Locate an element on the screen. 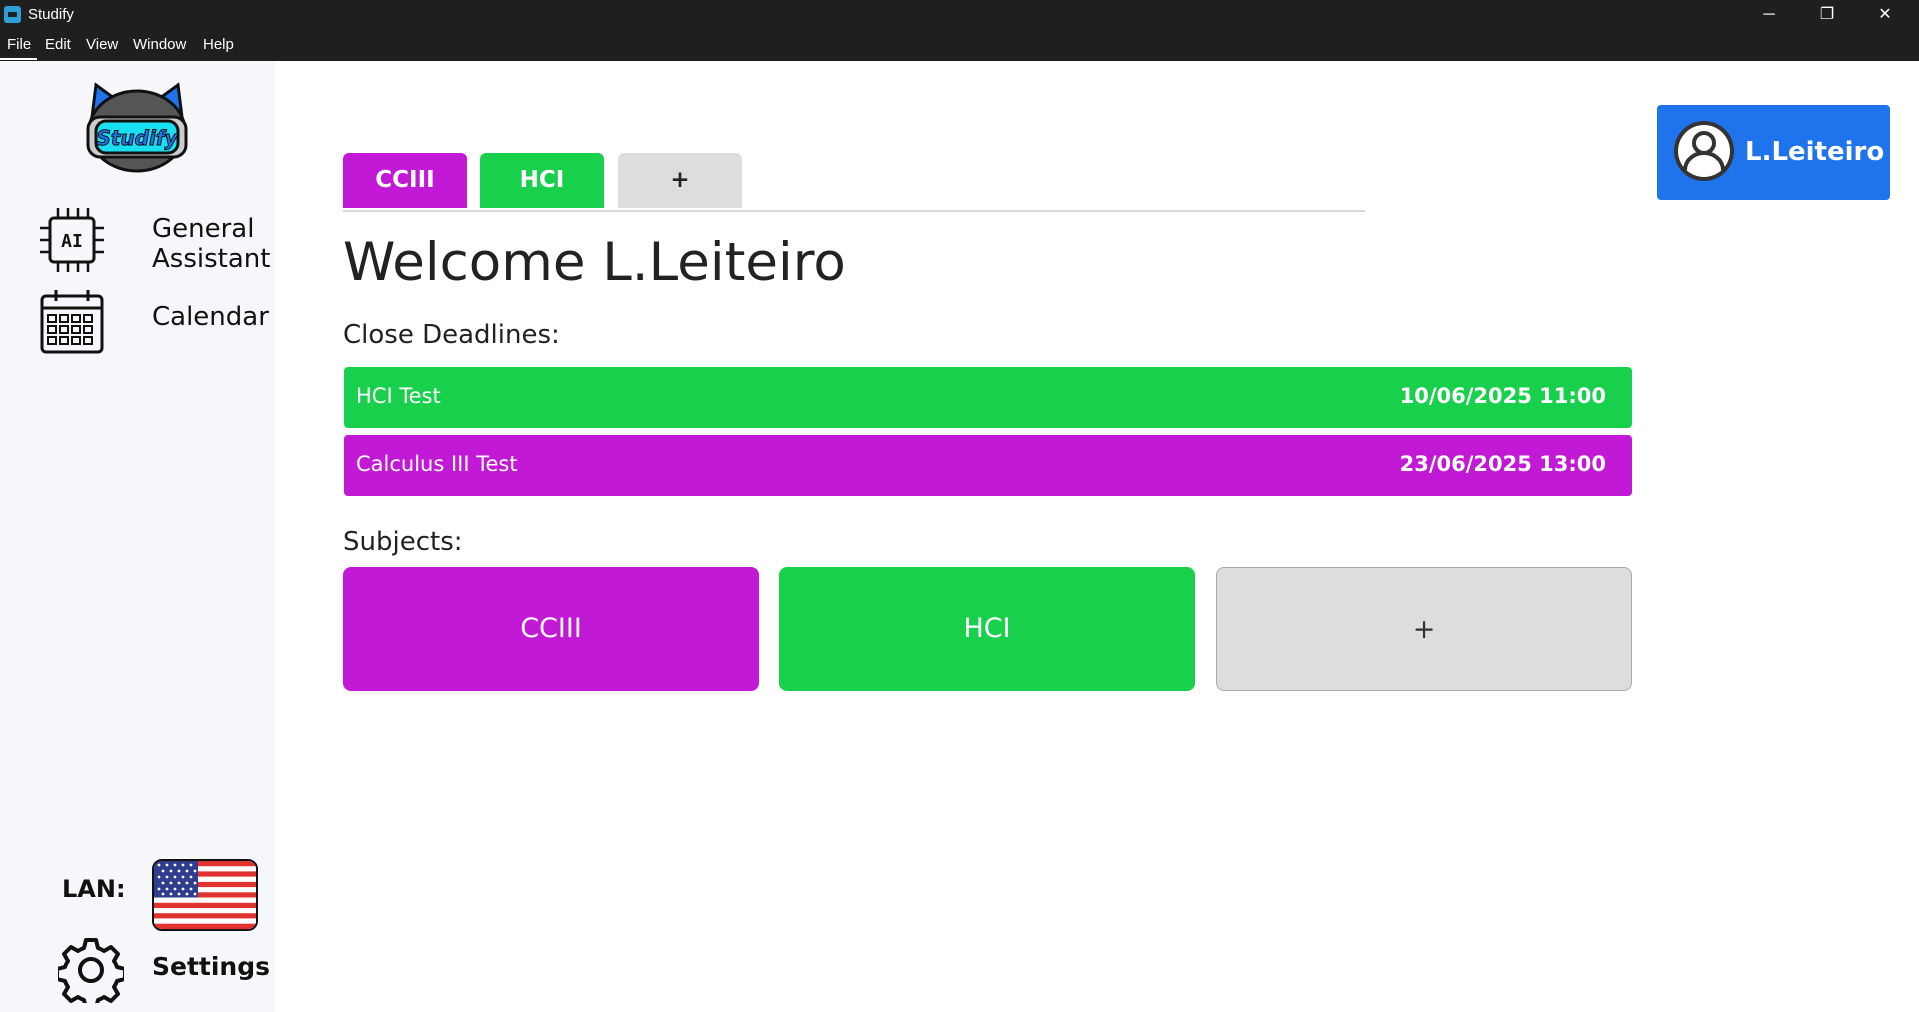 The image size is (1919, 1012). svg-text: Studify is located at coordinates (137, 138).